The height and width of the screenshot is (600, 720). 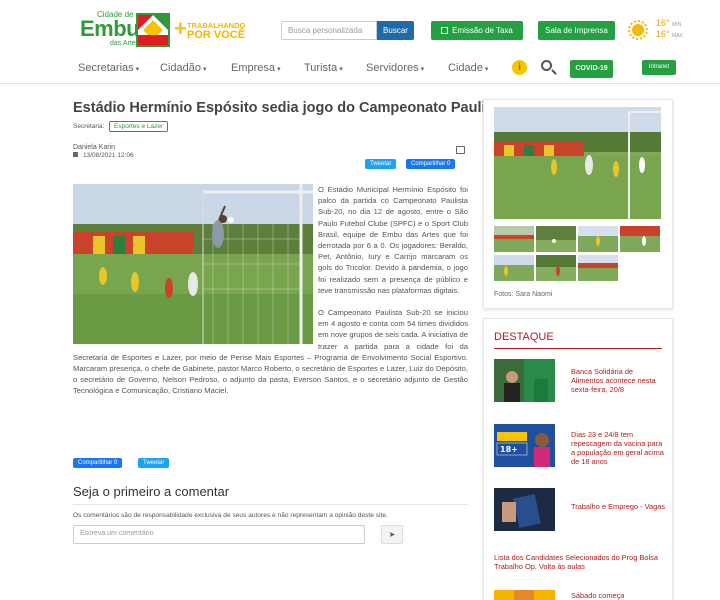 What do you see at coordinates (256, 68) in the screenshot?
I see `nav-item-empresa: Empresa ▾` at bounding box center [256, 68].